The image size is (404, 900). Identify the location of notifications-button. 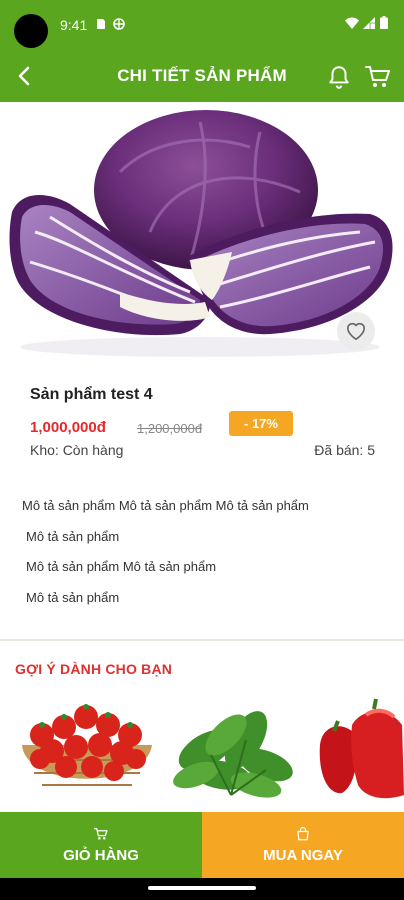
(339, 77).